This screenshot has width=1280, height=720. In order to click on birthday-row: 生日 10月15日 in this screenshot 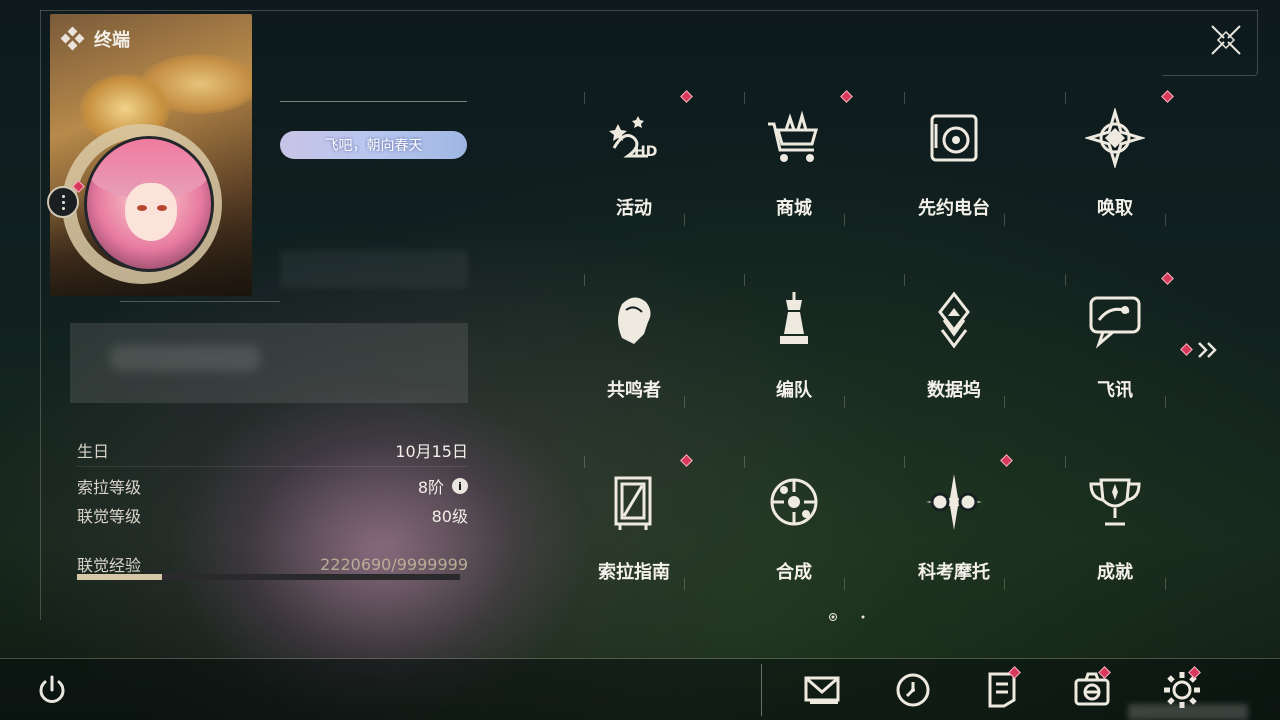, I will do `click(272, 450)`.